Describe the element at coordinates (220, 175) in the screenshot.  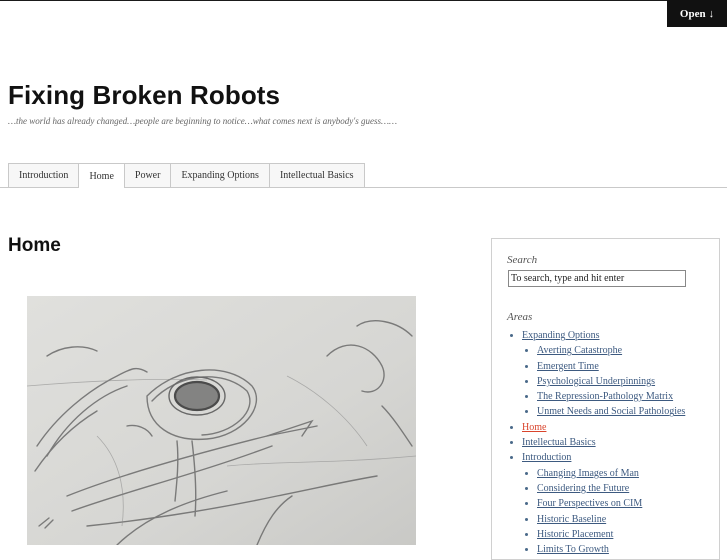
I see `tab-expanding-options: Expanding Options` at that location.